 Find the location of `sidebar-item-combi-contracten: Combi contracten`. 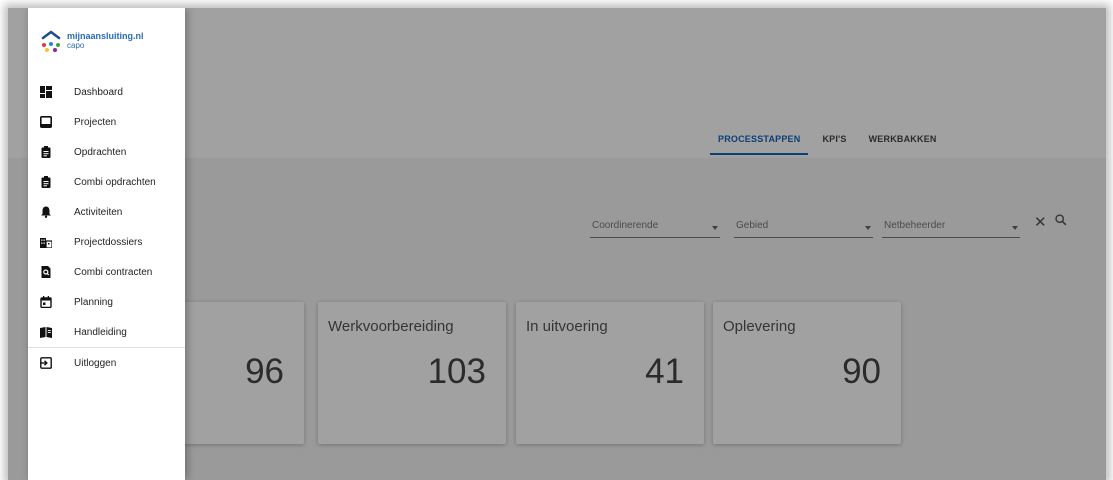

sidebar-item-combi-contracten: Combi contracten is located at coordinates (106, 272).